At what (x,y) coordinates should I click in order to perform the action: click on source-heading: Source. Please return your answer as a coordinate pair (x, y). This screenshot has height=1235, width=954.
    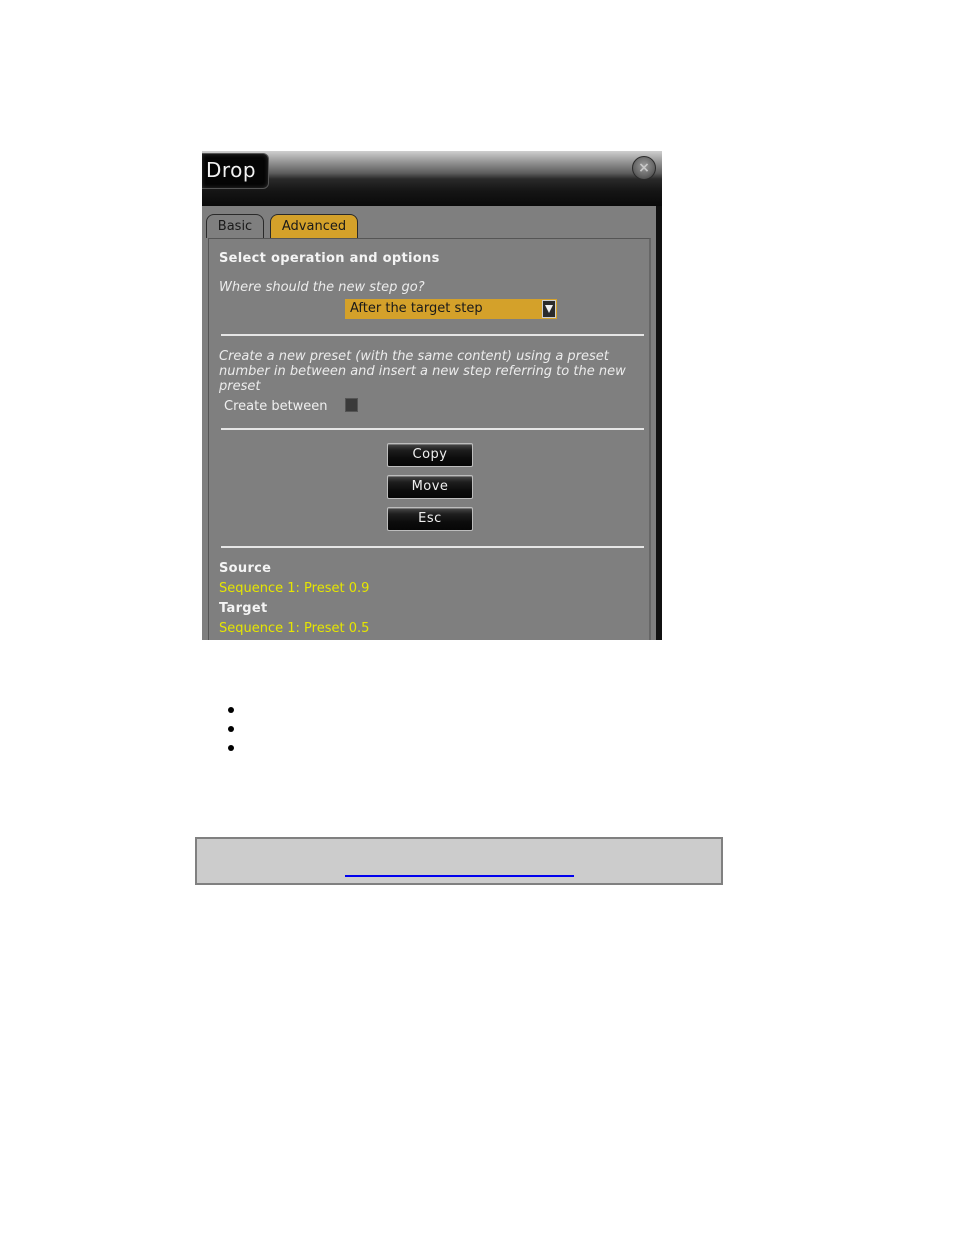
    Looking at the image, I should click on (245, 568).